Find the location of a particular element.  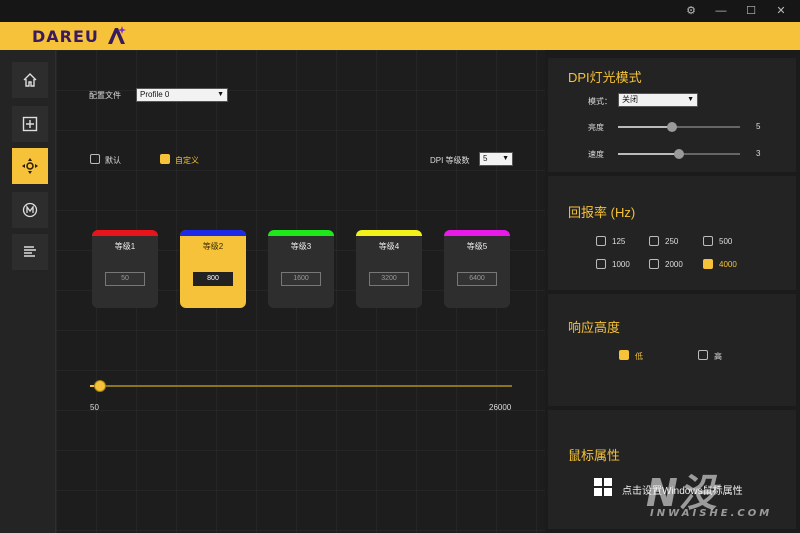

lod-low-checkbox is located at coordinates (624, 355).